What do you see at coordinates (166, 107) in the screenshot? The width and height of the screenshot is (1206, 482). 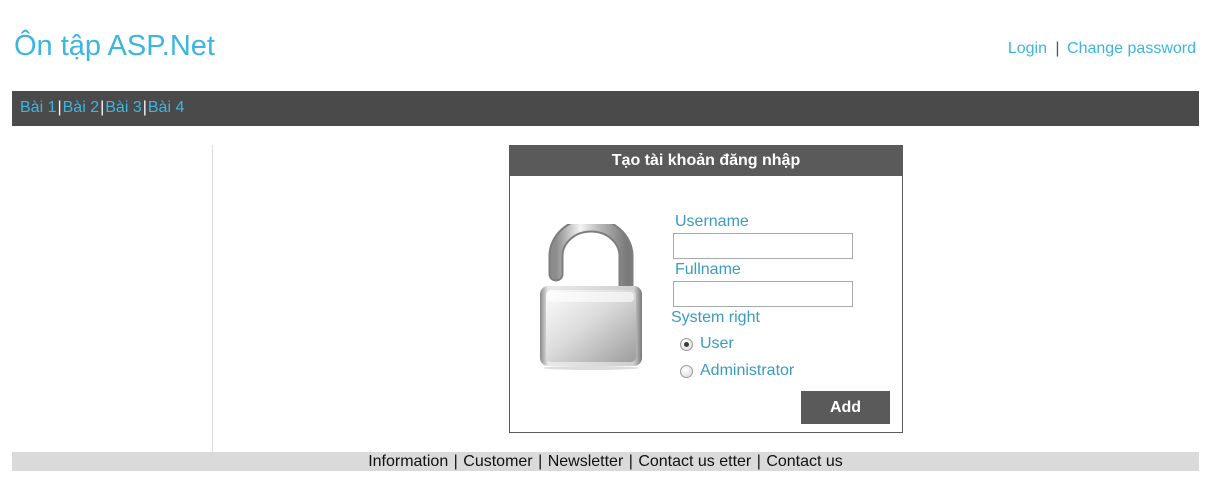 I see `nav-item-bai-4: Bài 4` at bounding box center [166, 107].